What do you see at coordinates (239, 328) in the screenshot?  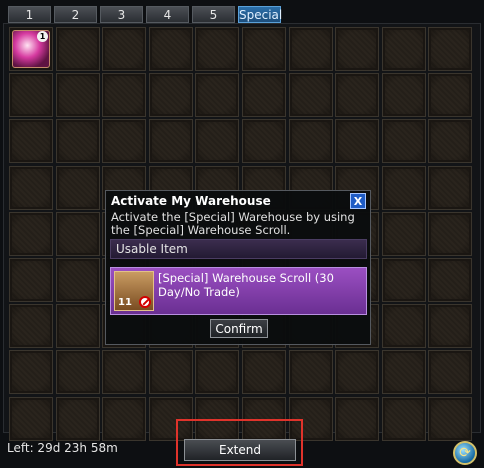 I see `confirm-button: Confirm` at bounding box center [239, 328].